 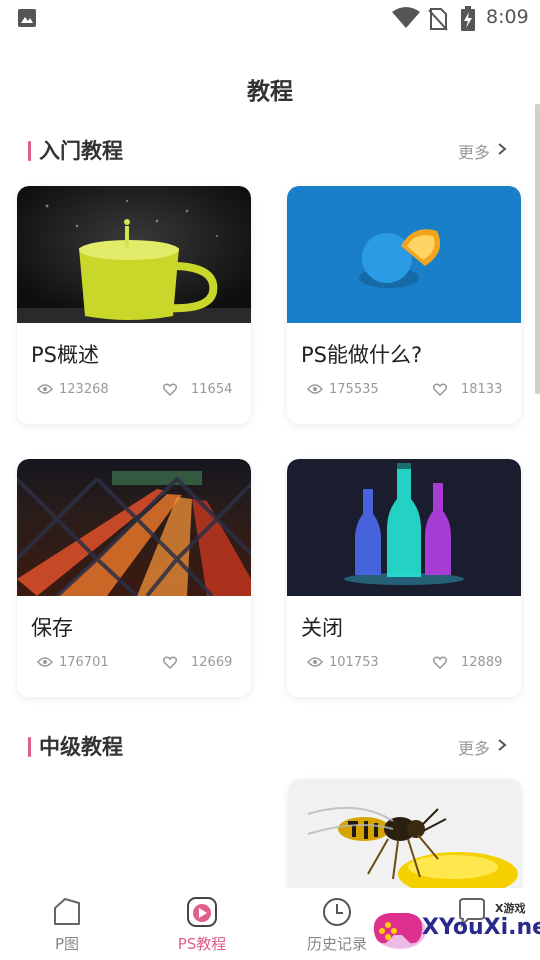 What do you see at coordinates (84, 662) in the screenshot?
I see `view-count: 176701` at bounding box center [84, 662].